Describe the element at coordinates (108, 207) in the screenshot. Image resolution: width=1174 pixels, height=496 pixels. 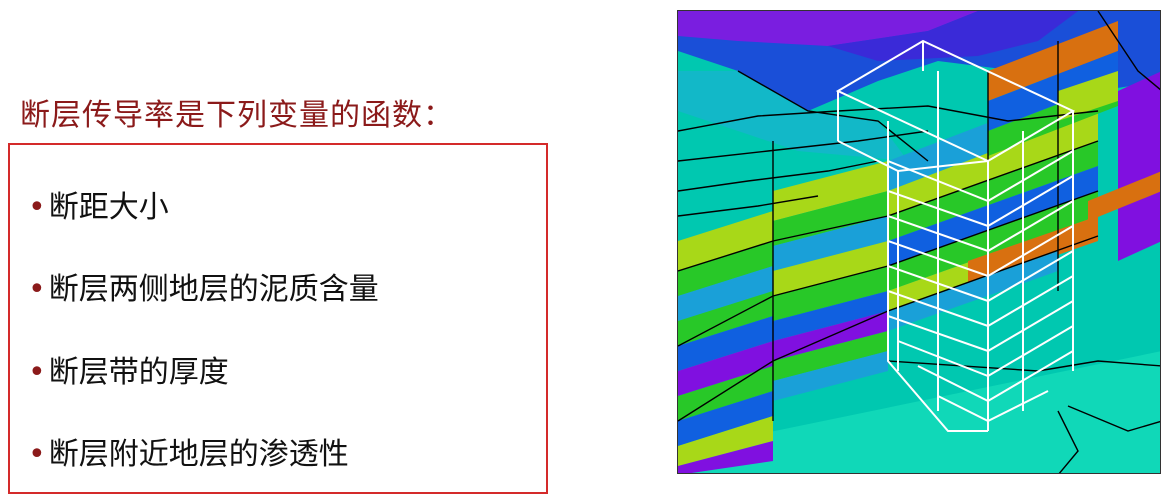
I see `list-item-label: 断距大小` at that location.